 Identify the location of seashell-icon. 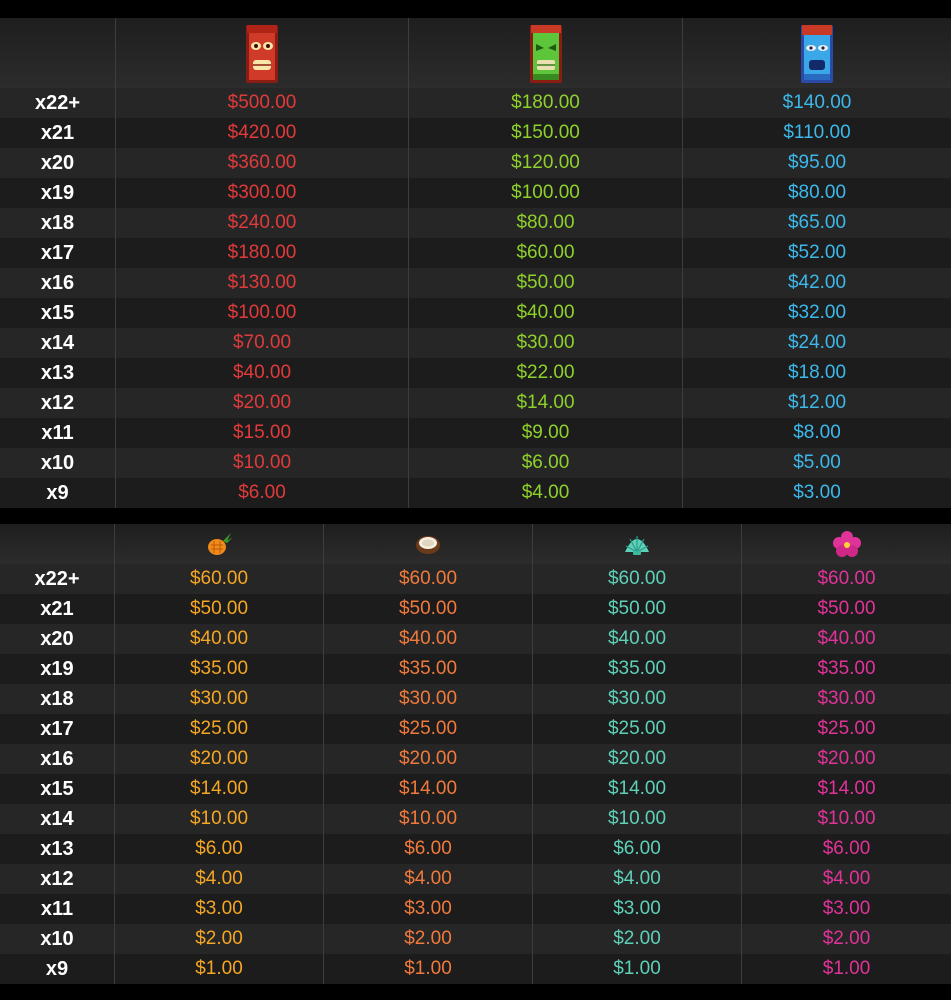
(637, 544).